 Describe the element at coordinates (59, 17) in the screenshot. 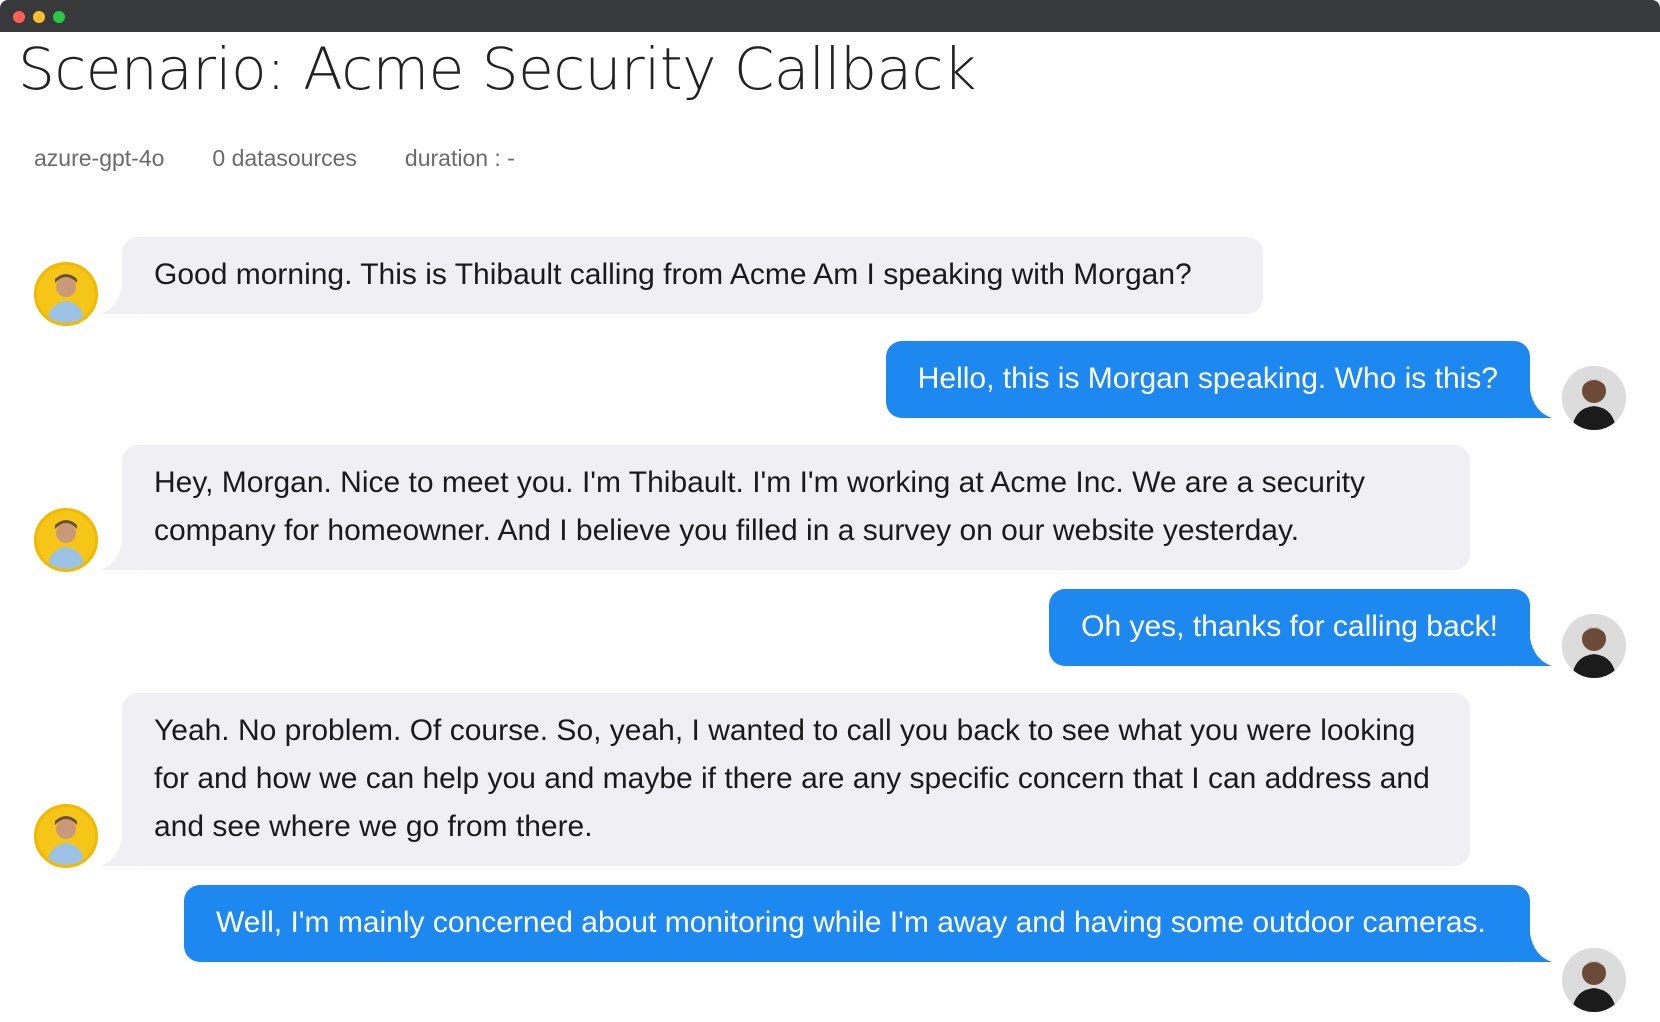

I see `maximize-window-button` at that location.